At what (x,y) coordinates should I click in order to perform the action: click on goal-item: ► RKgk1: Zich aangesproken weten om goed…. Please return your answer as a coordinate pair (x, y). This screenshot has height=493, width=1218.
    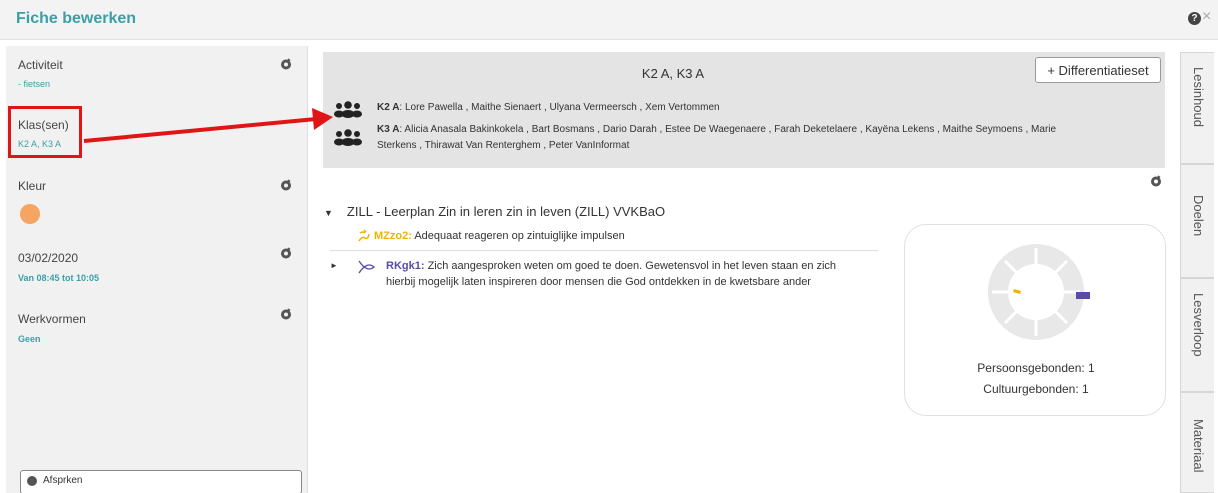
    Looking at the image, I should click on (610, 275).